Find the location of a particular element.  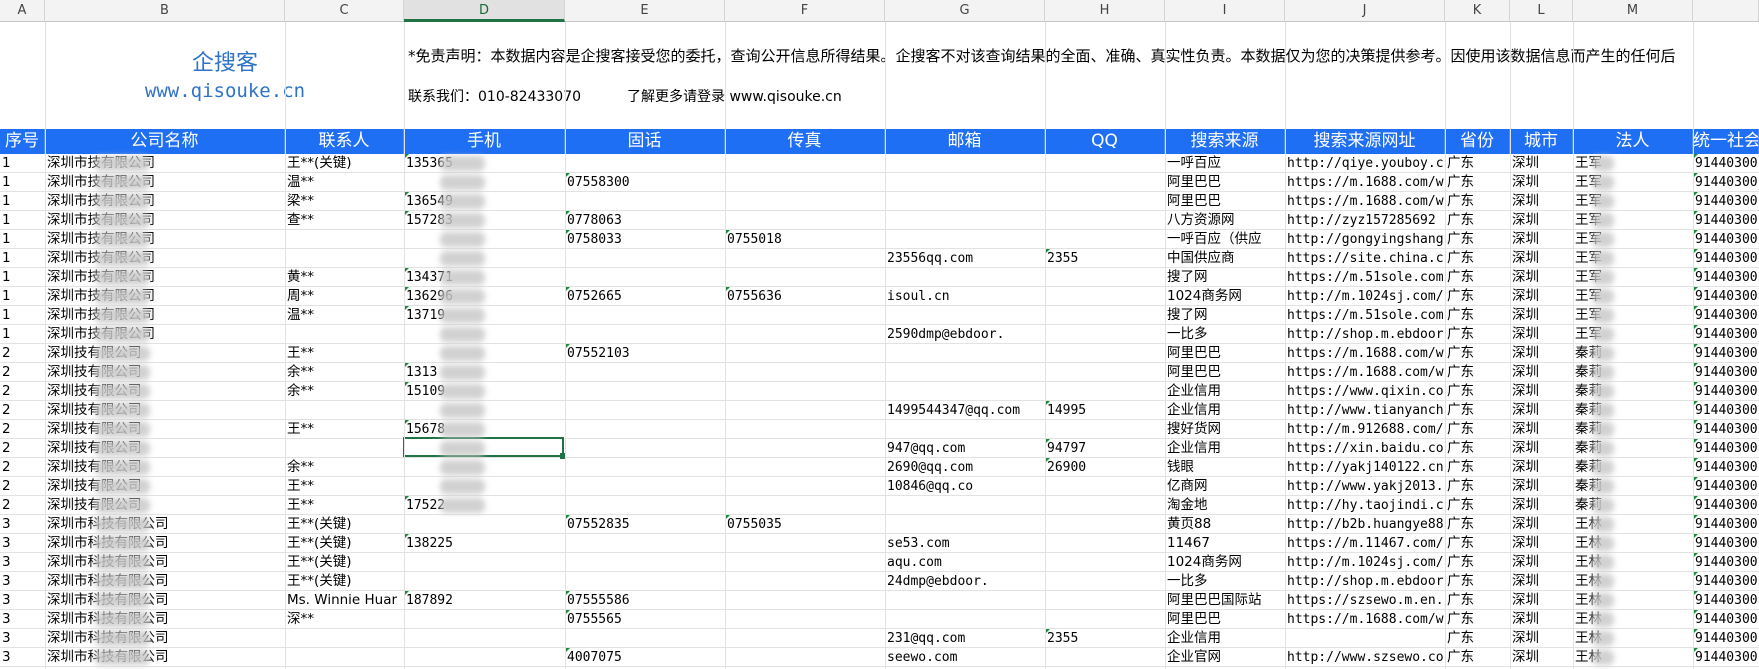

cell-url: http://gongyingshang is located at coordinates (1365, 239).